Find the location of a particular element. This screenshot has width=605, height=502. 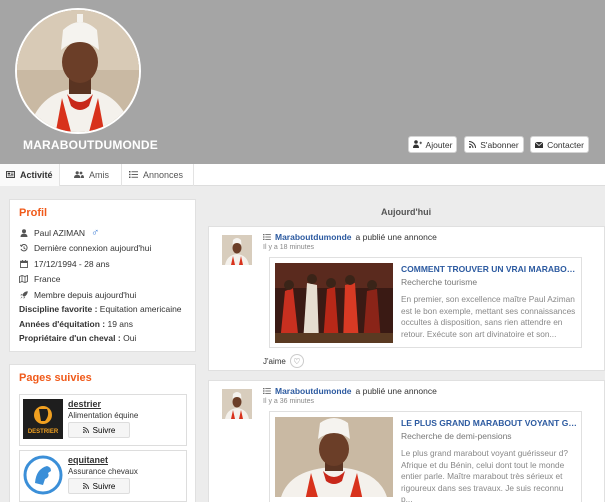

destrier-logo-text: DESTRIER is located at coordinates (43, 432).